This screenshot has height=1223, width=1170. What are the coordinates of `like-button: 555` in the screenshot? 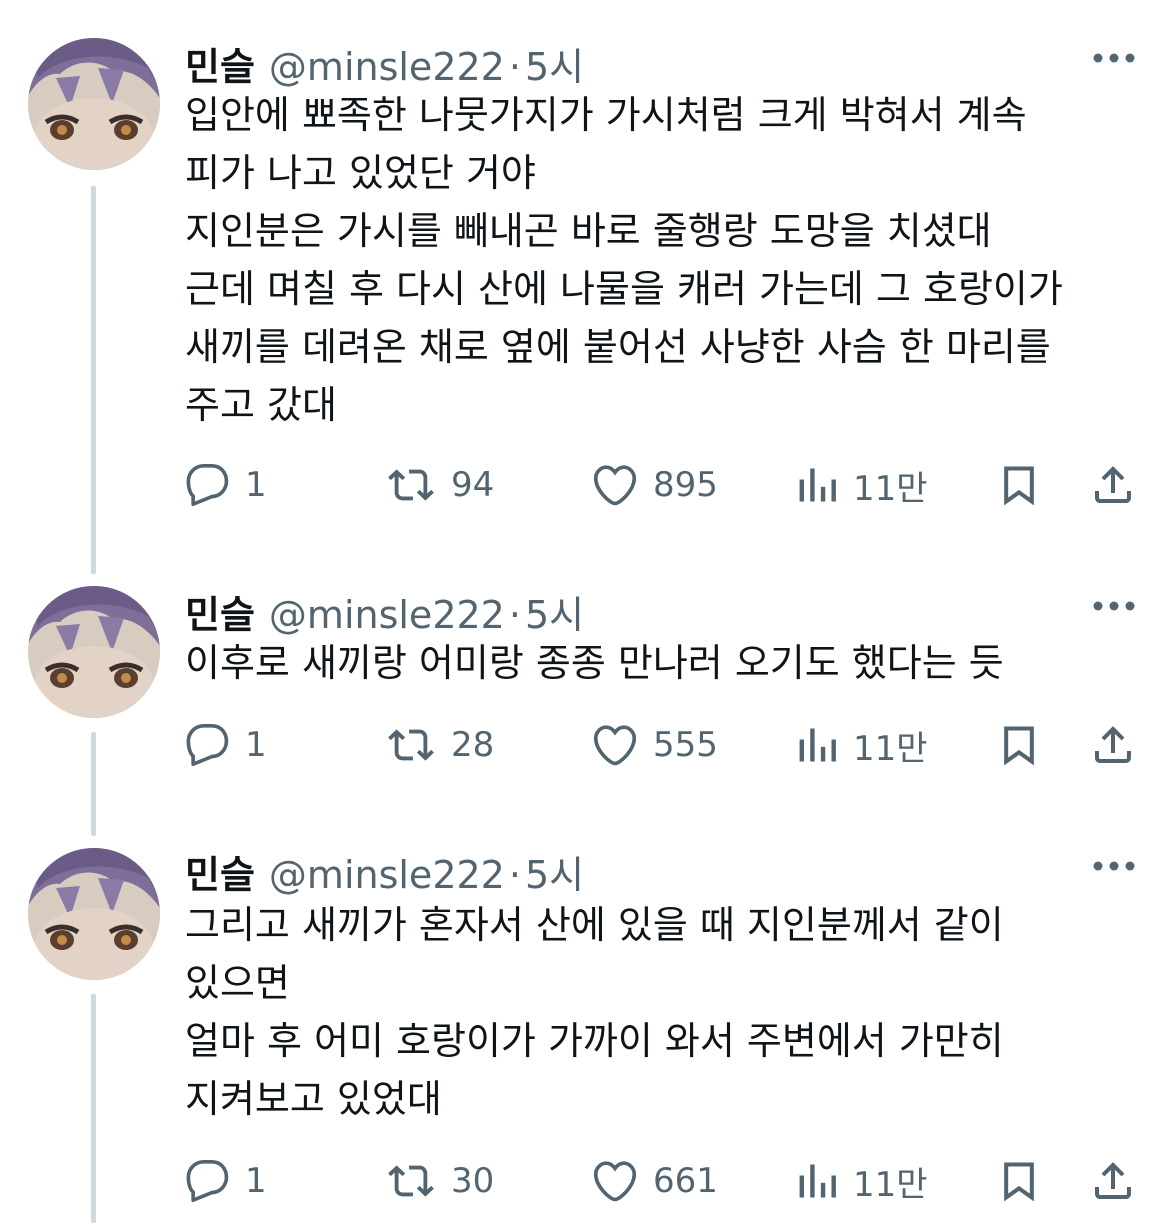 It's located at (654, 745).